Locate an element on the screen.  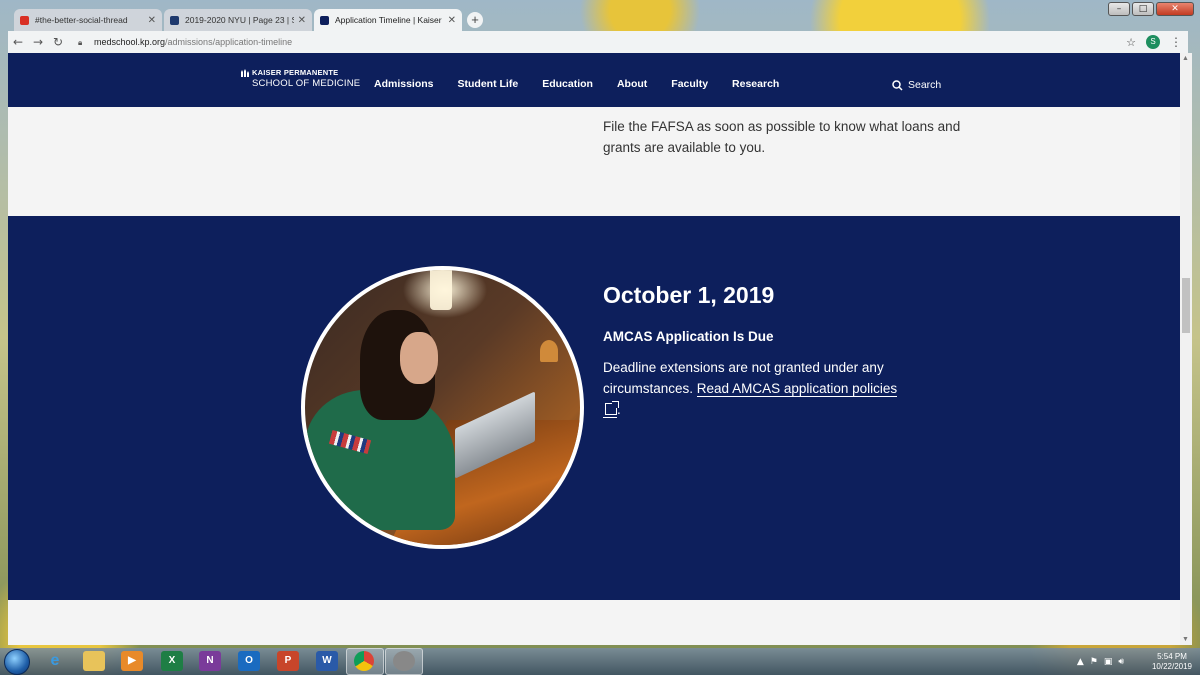
external-link-icon is located at coordinates (612, 408).